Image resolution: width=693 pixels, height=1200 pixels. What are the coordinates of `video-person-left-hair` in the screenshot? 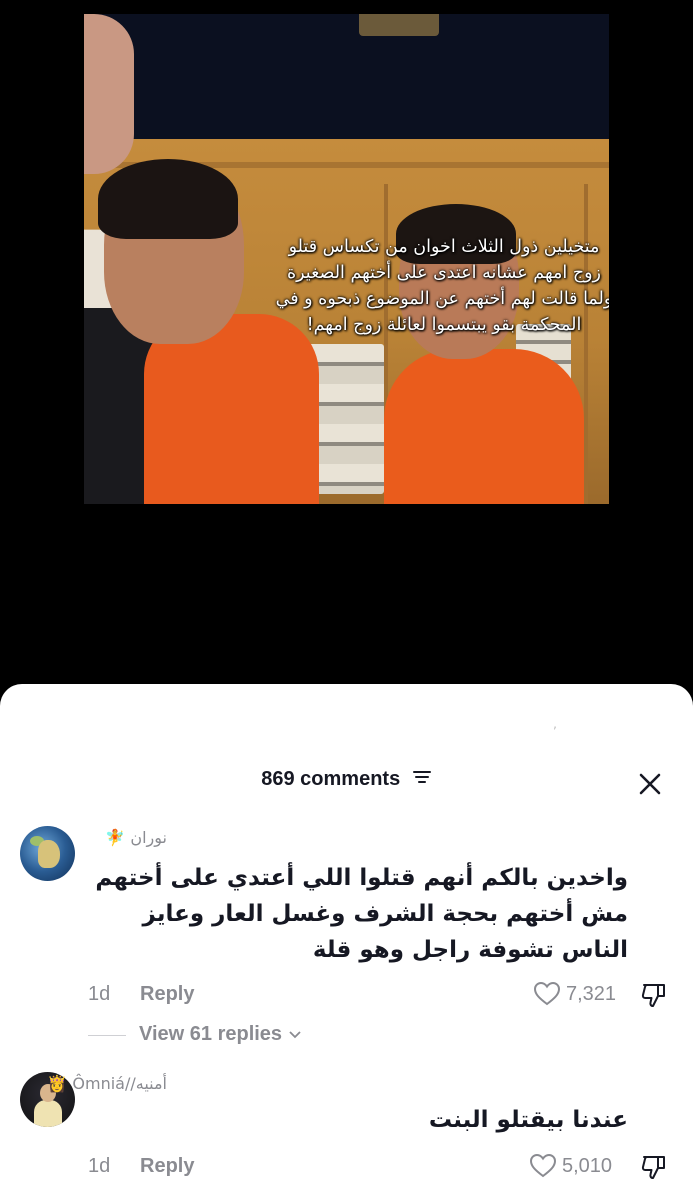 It's located at (168, 199).